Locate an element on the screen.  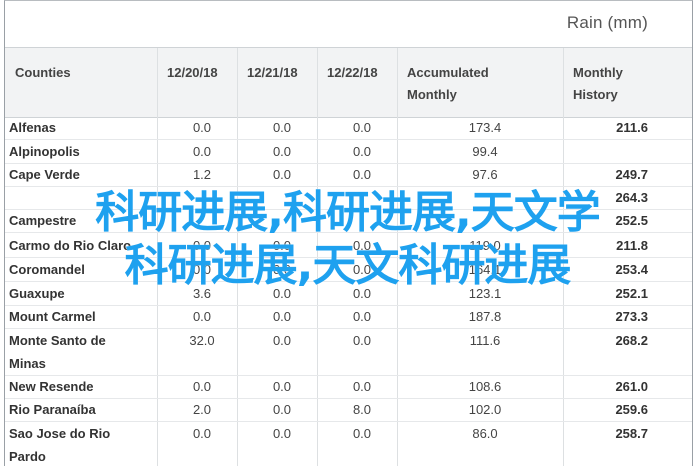
history-value: 259.6 is located at coordinates (631, 409).